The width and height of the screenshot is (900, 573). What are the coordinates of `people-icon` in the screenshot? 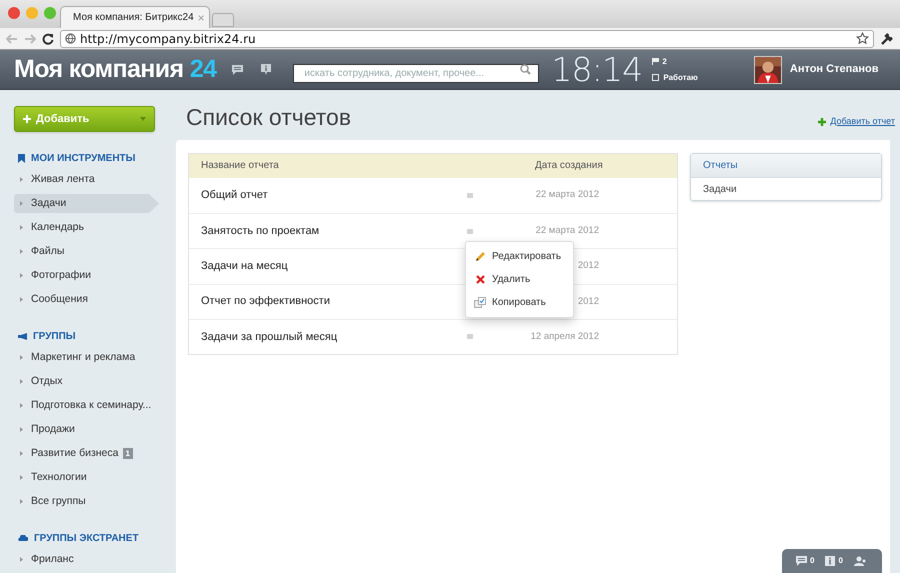 It's located at (860, 561).